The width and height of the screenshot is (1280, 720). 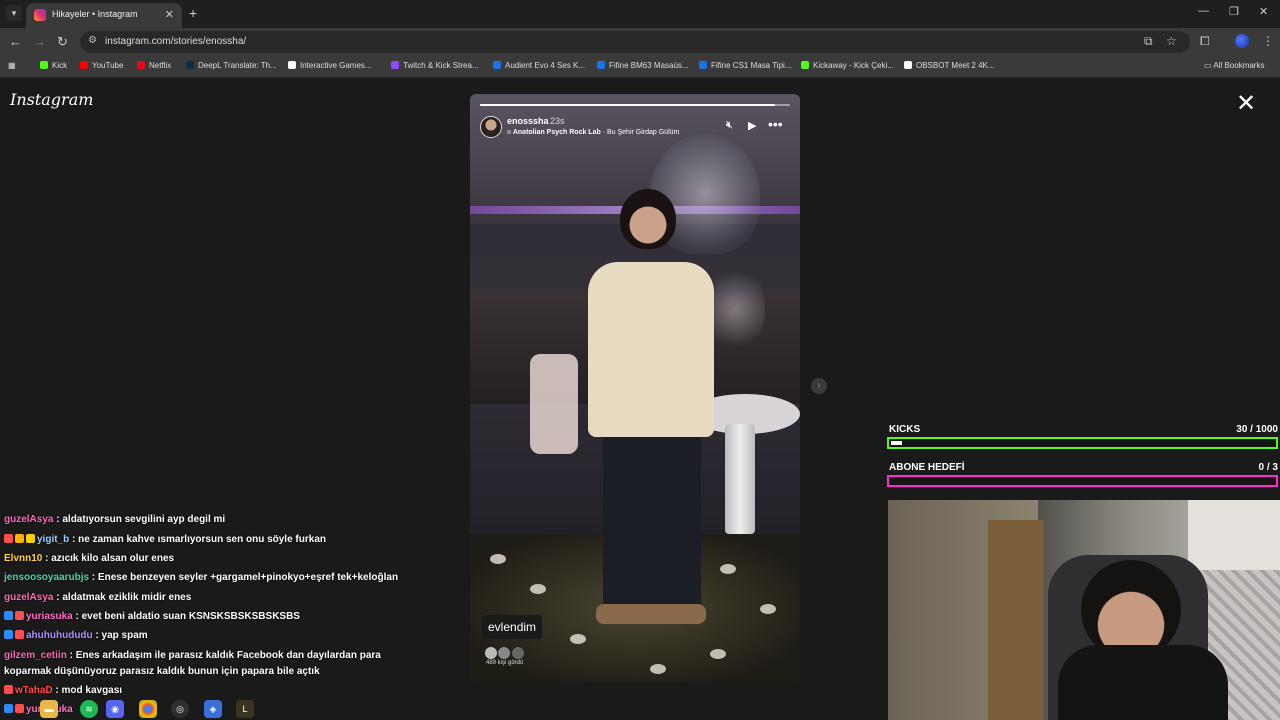 I want to click on forward-button: →, so click(x=39, y=41).